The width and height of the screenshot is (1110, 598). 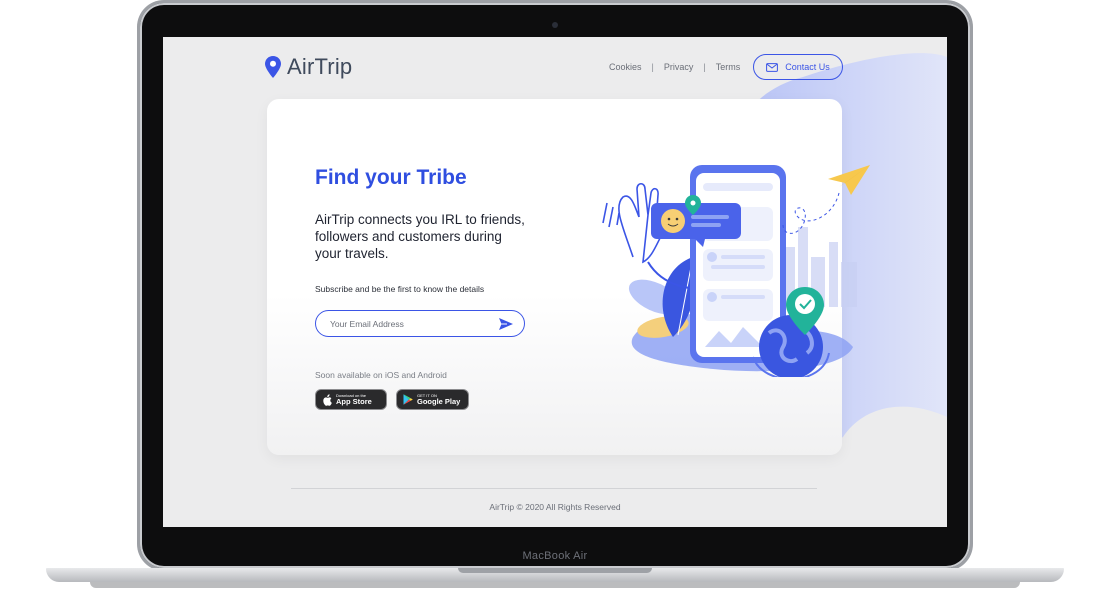 I want to click on nav-link-privacy: Privacy, so click(x=679, y=67).